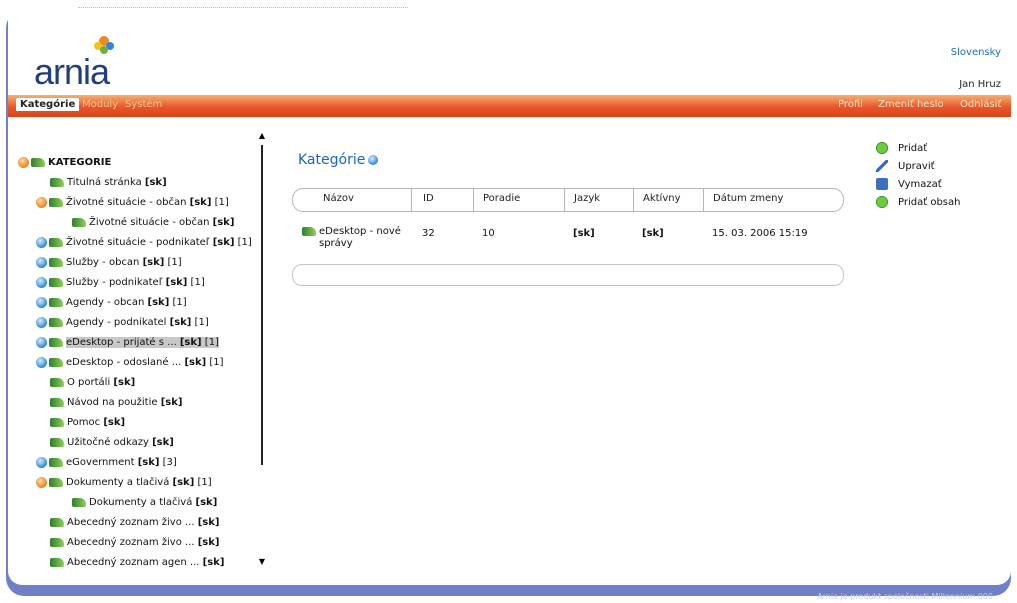  I want to click on tree-item: Životné situácie - občan [sk] [1], so click(132, 203).